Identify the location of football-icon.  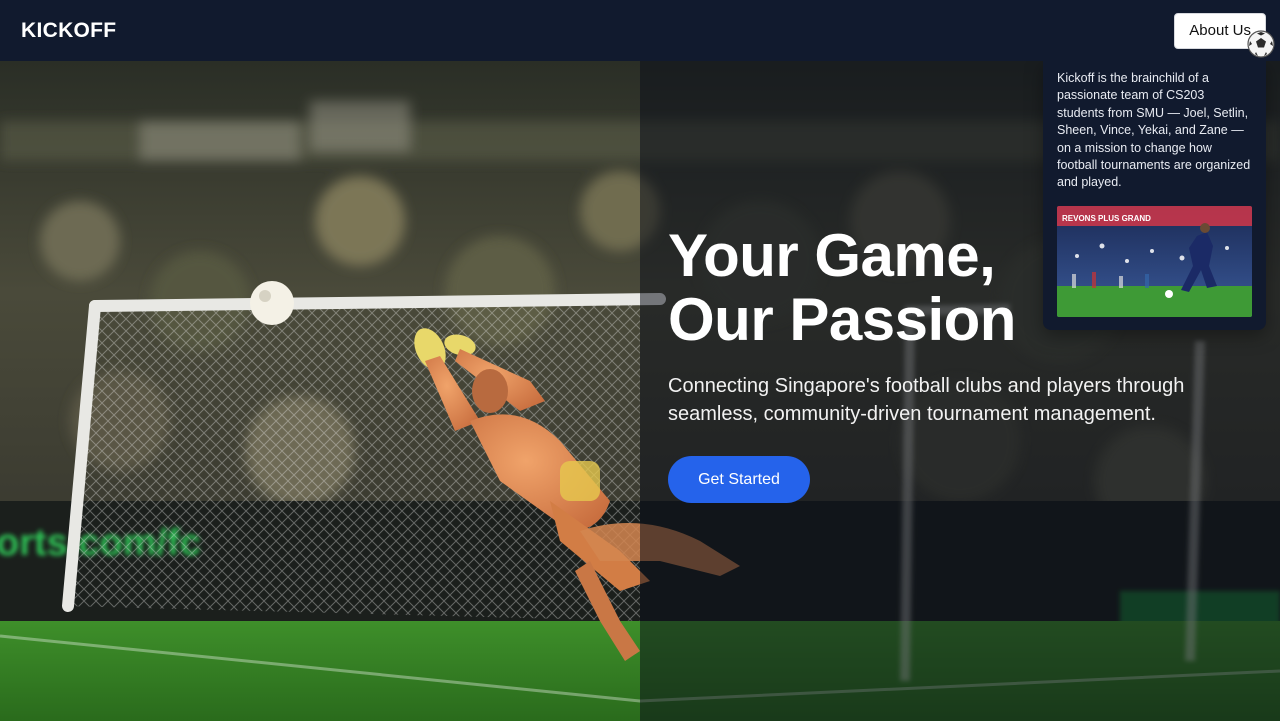
(1261, 43).